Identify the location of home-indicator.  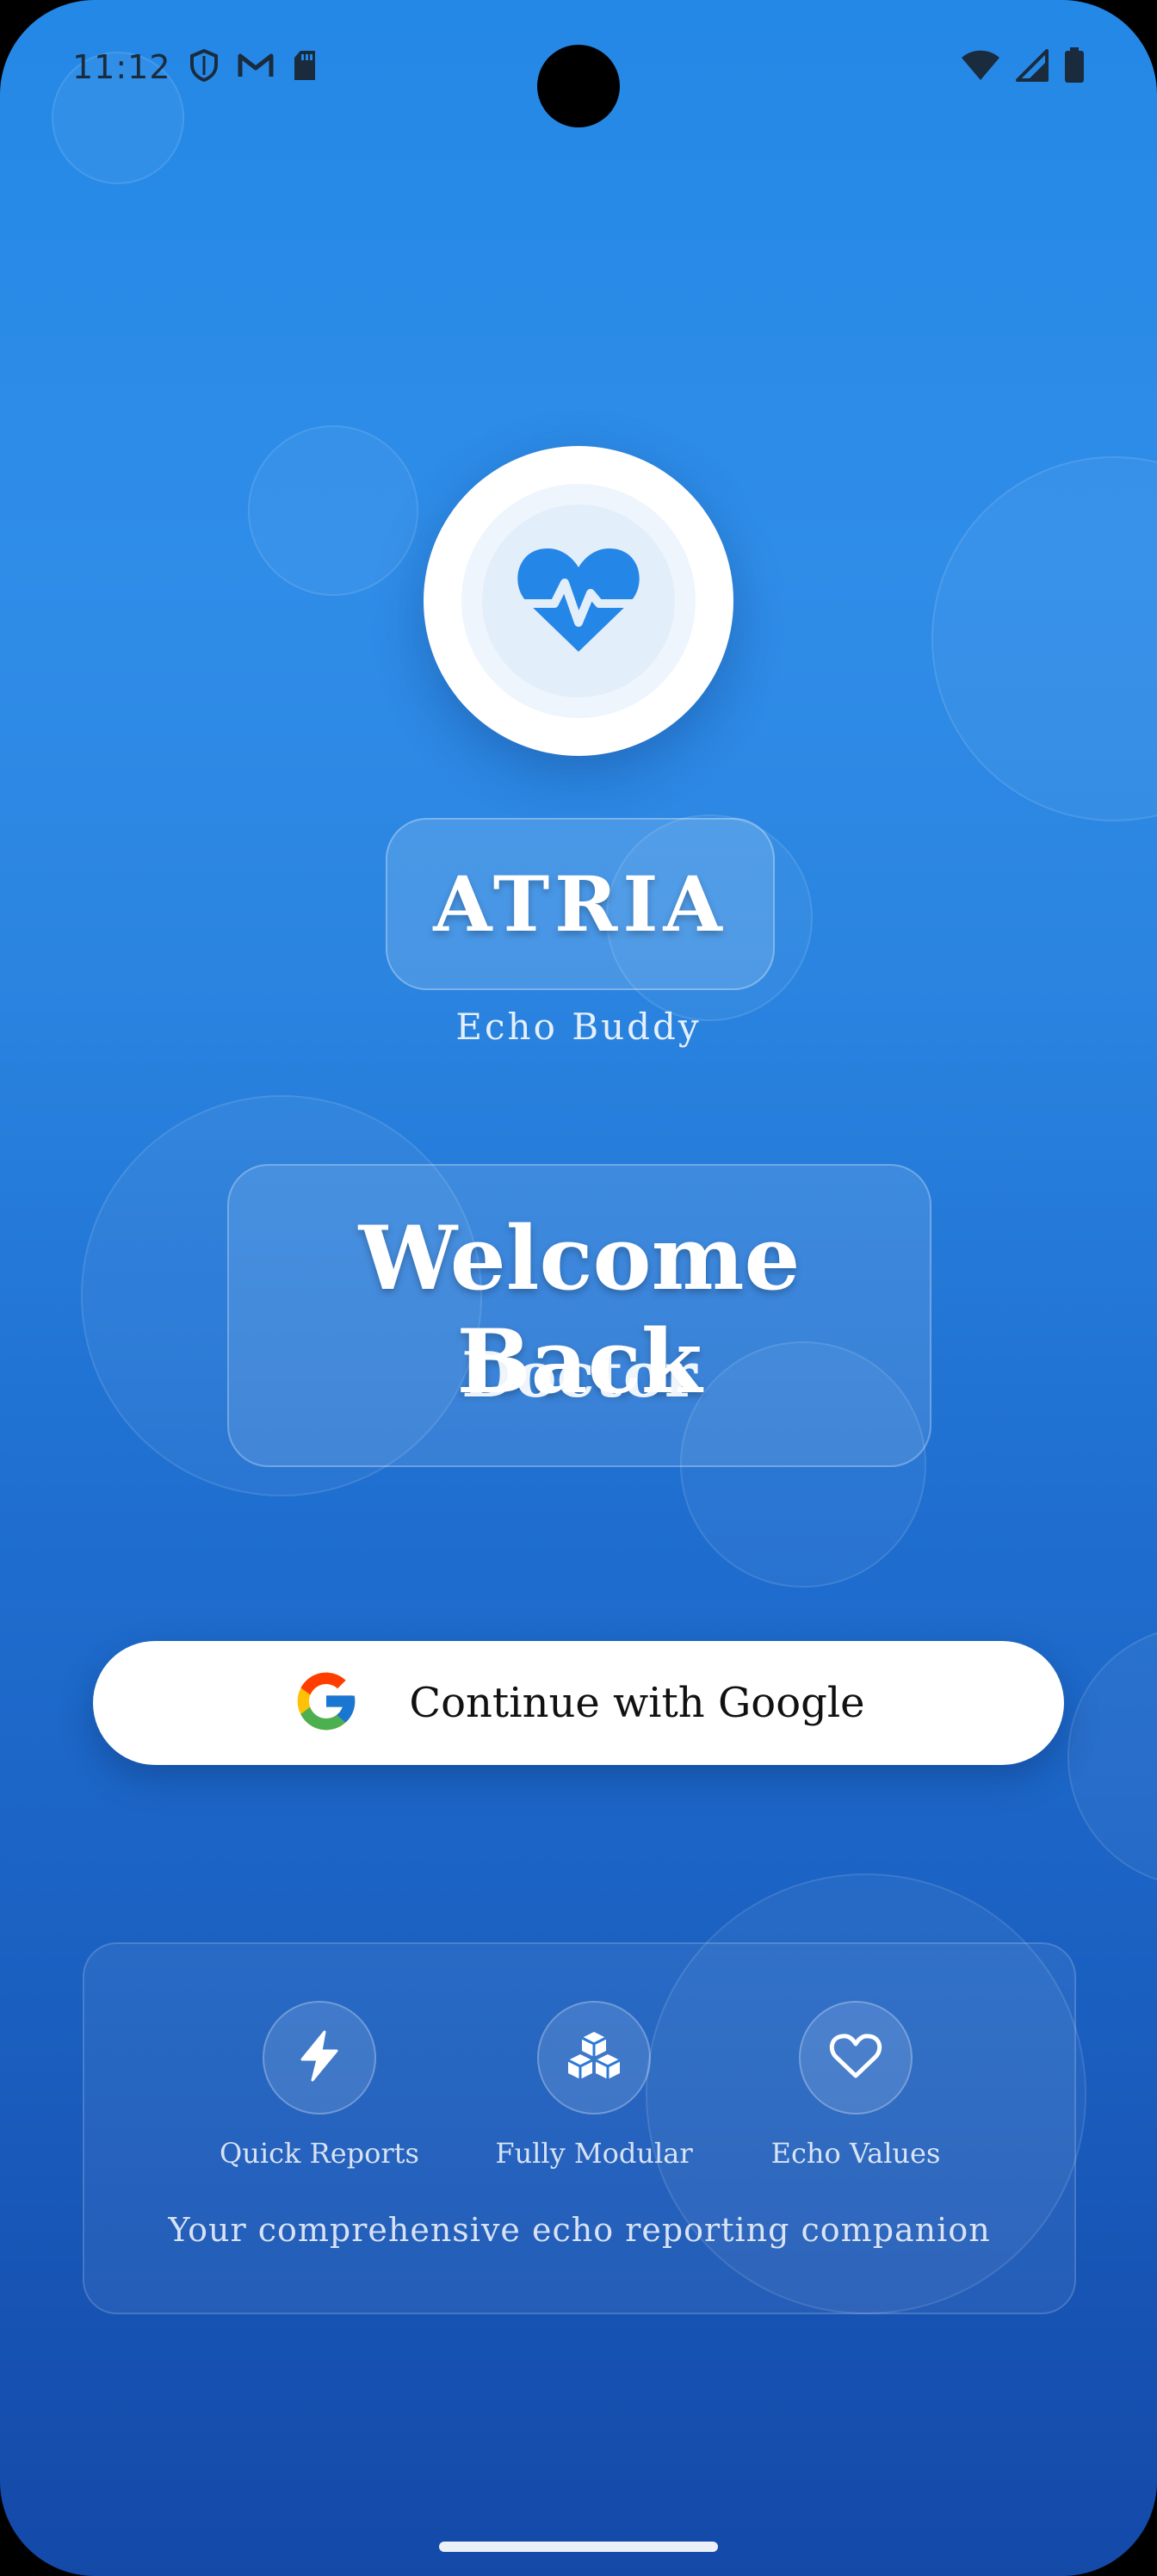
(579, 2547).